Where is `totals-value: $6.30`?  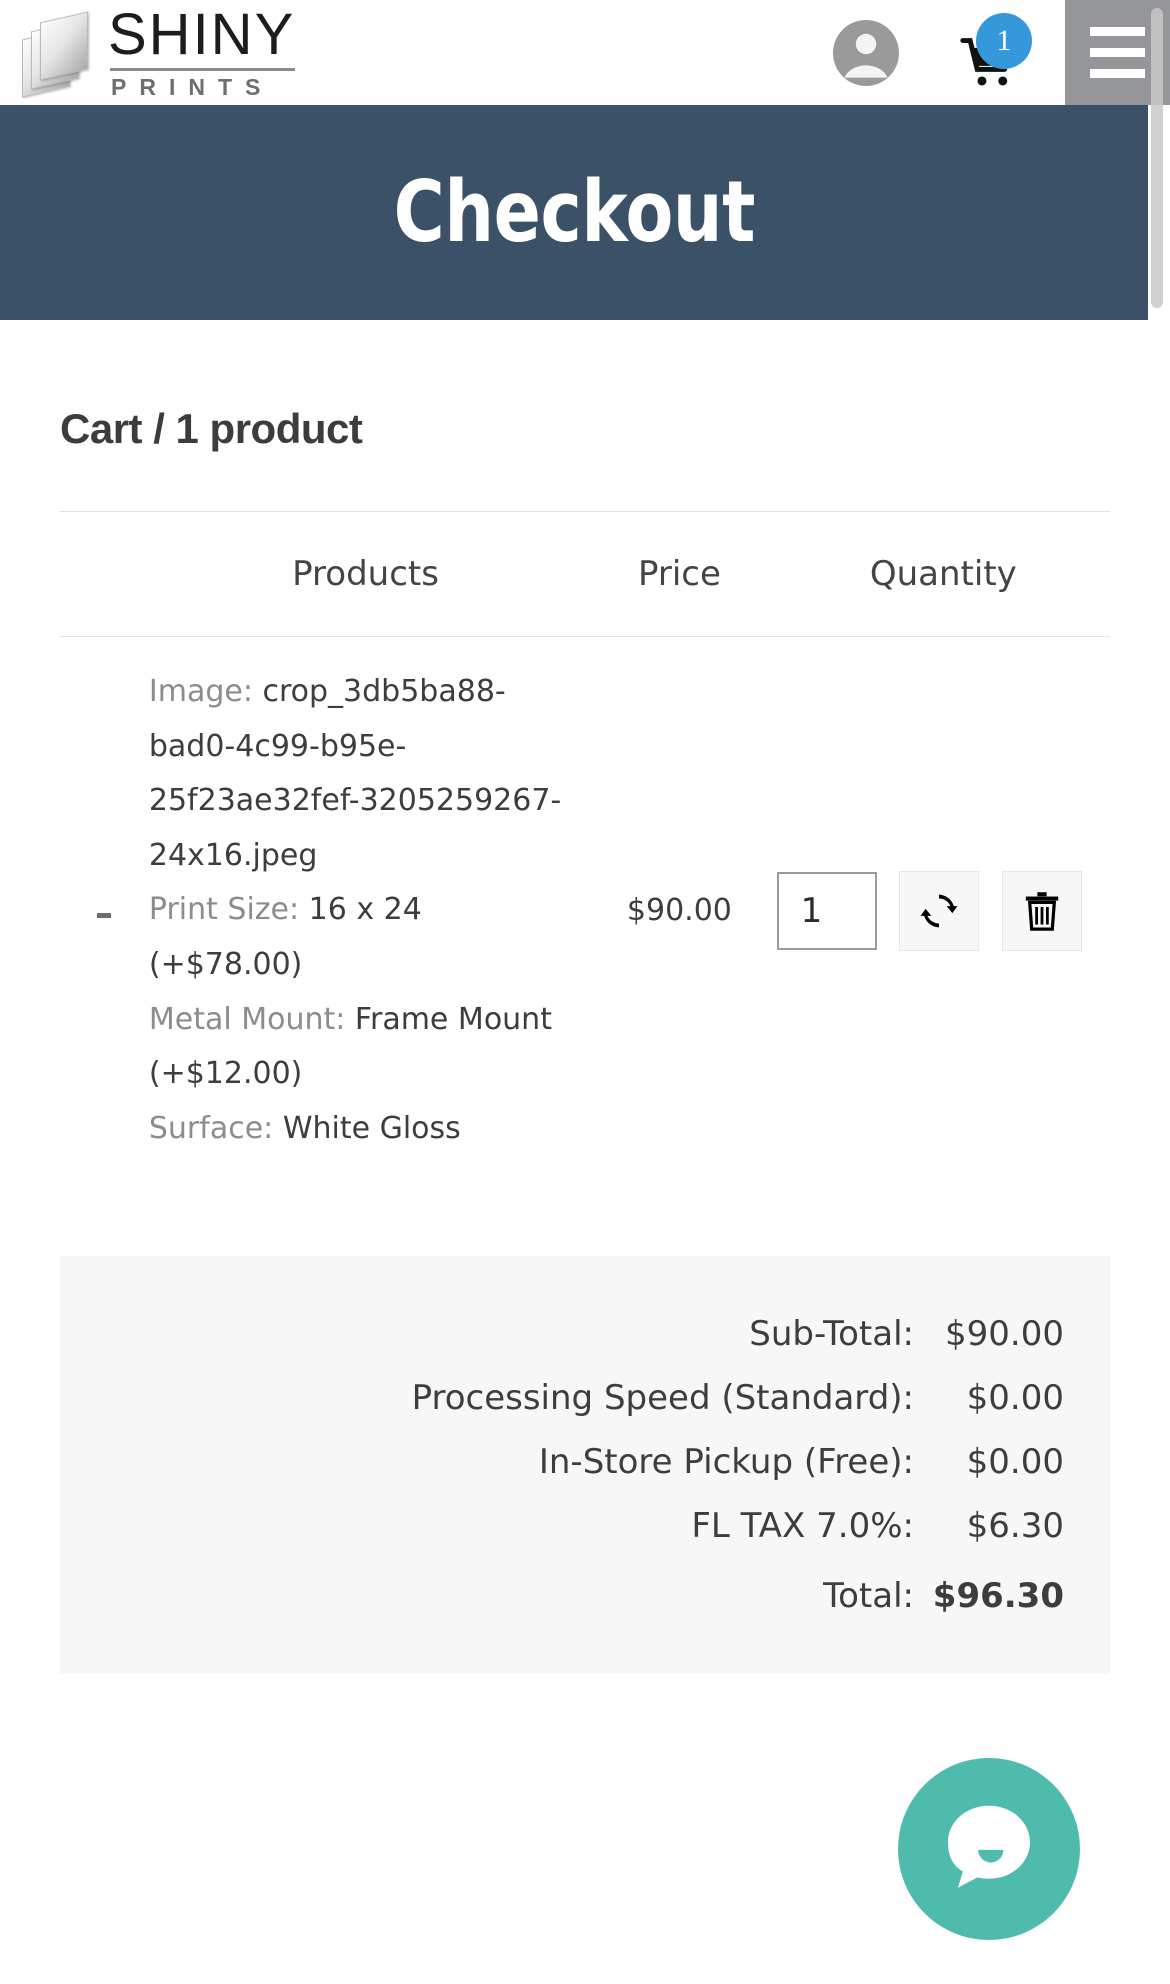 totals-value: $6.30 is located at coordinates (1015, 1526).